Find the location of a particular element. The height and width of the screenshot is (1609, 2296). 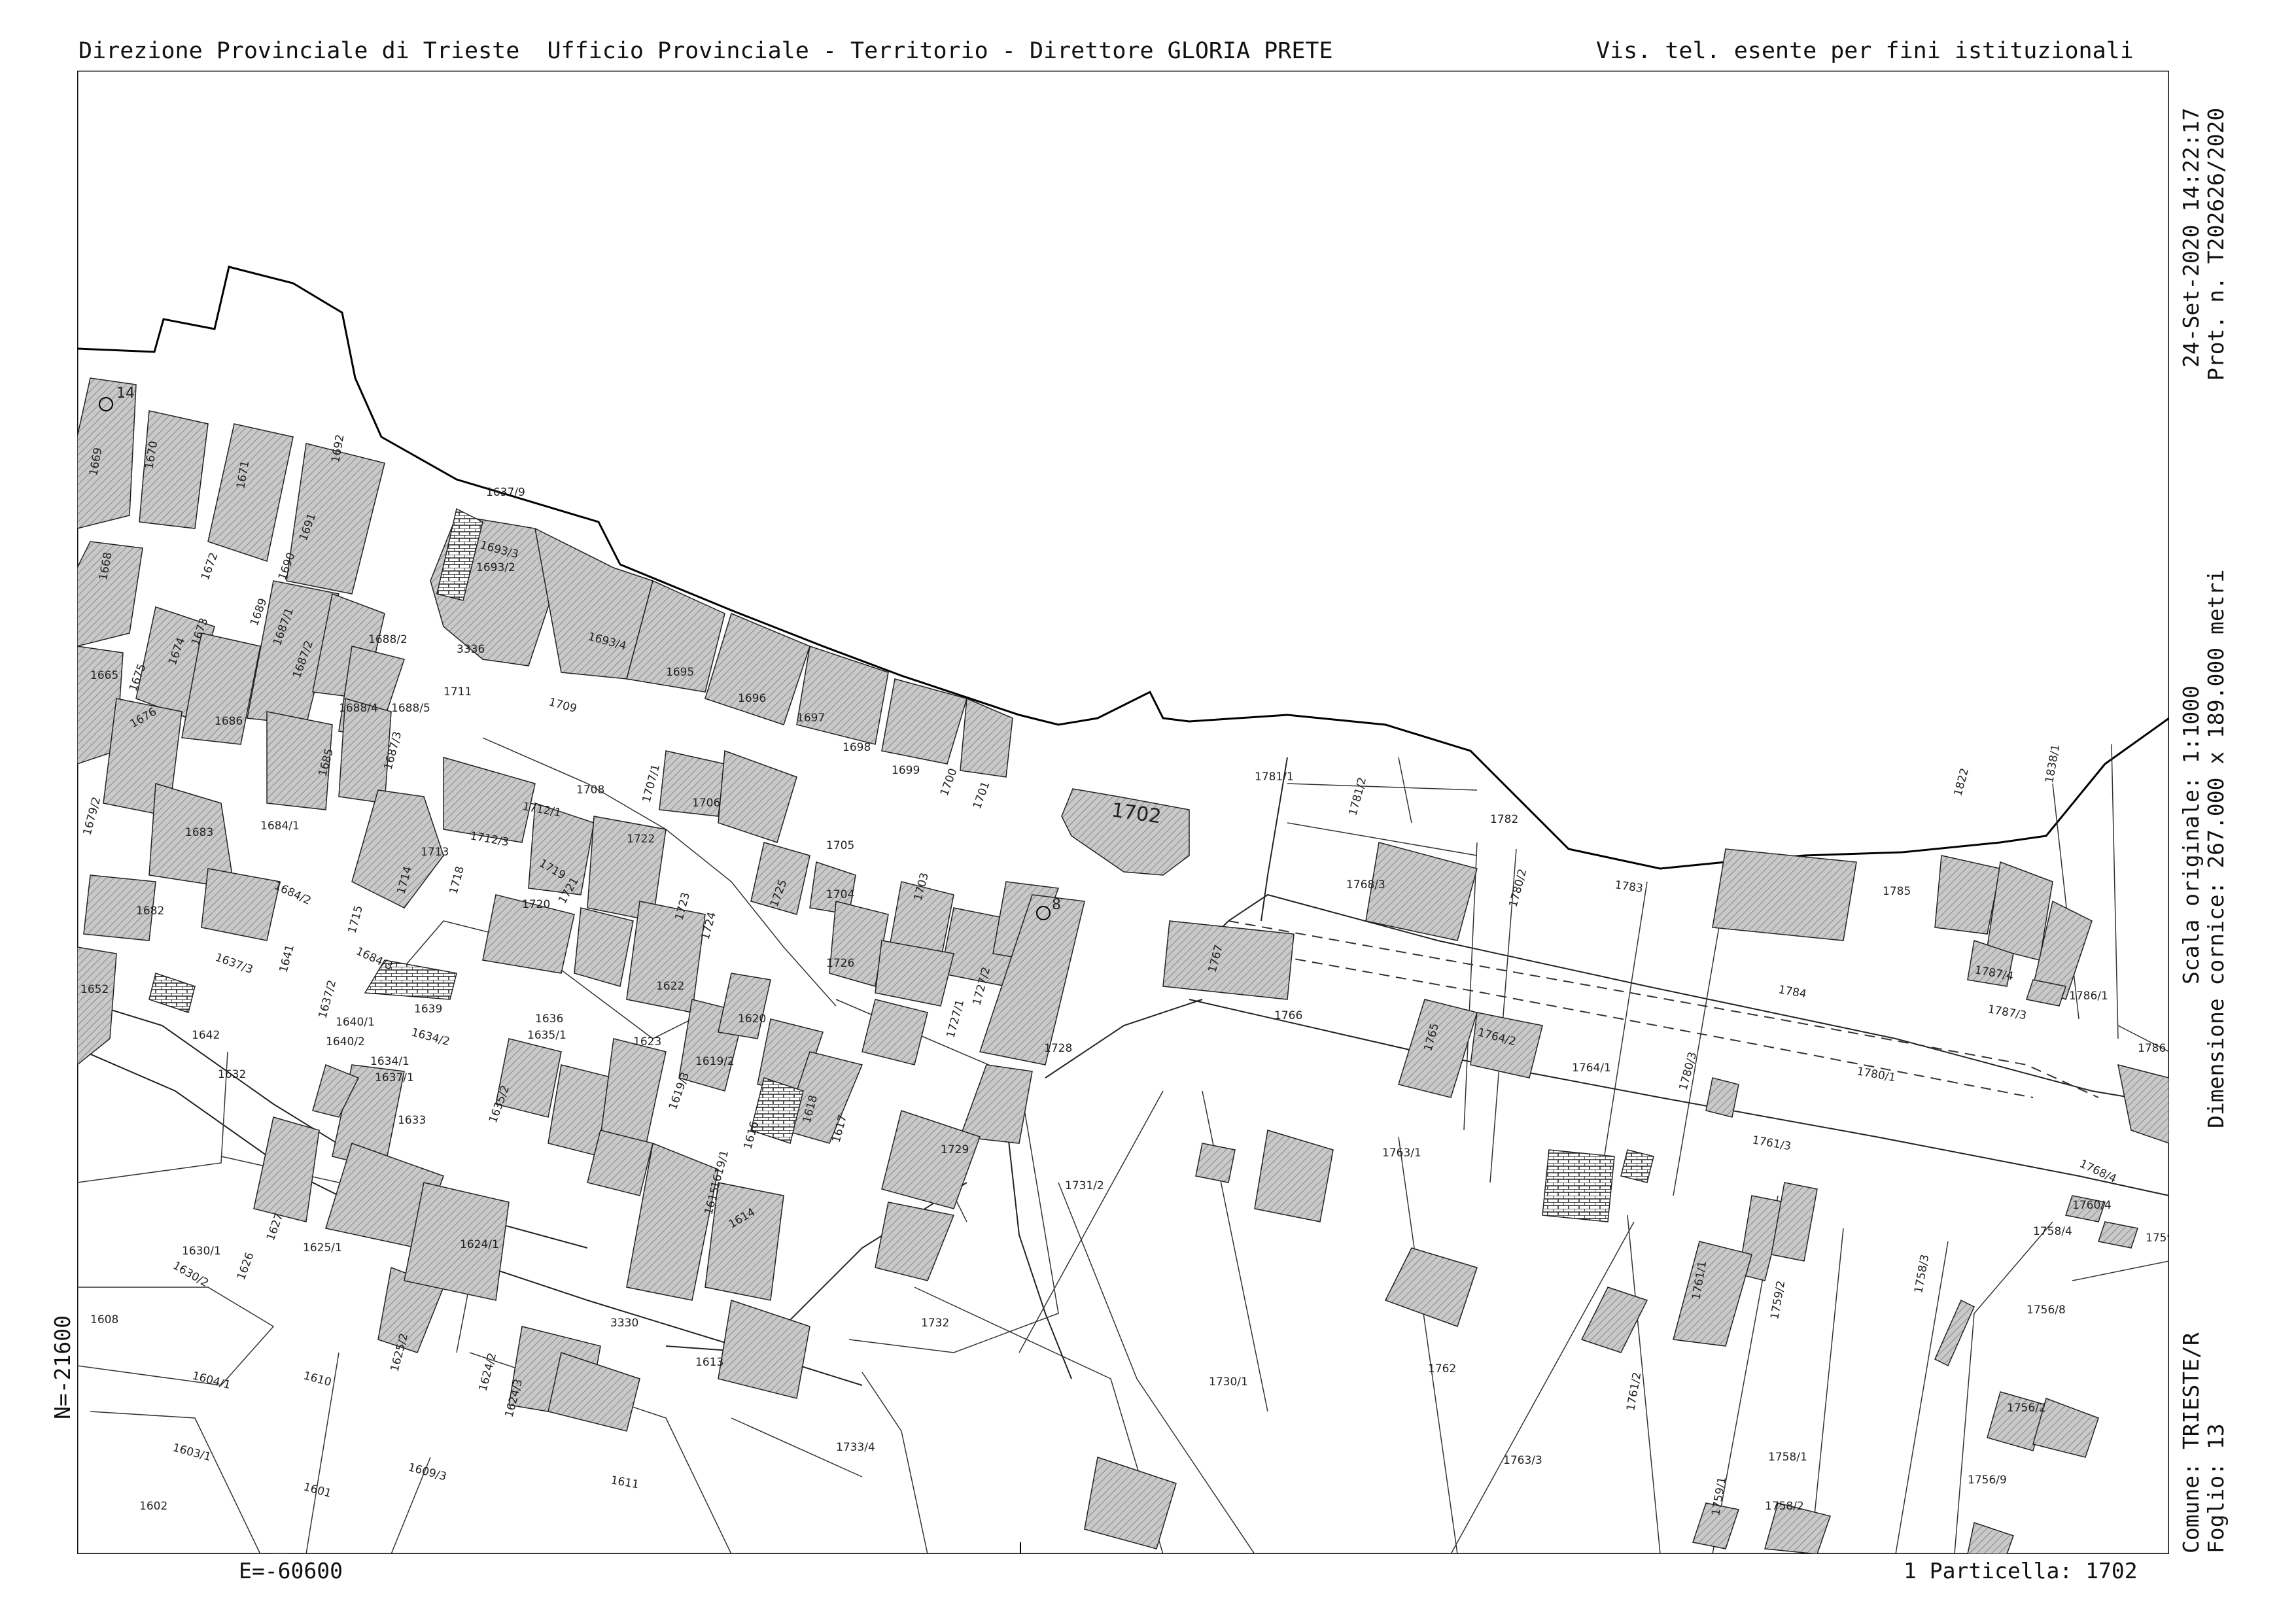

parcel-label: 1704 is located at coordinates (840, 894).